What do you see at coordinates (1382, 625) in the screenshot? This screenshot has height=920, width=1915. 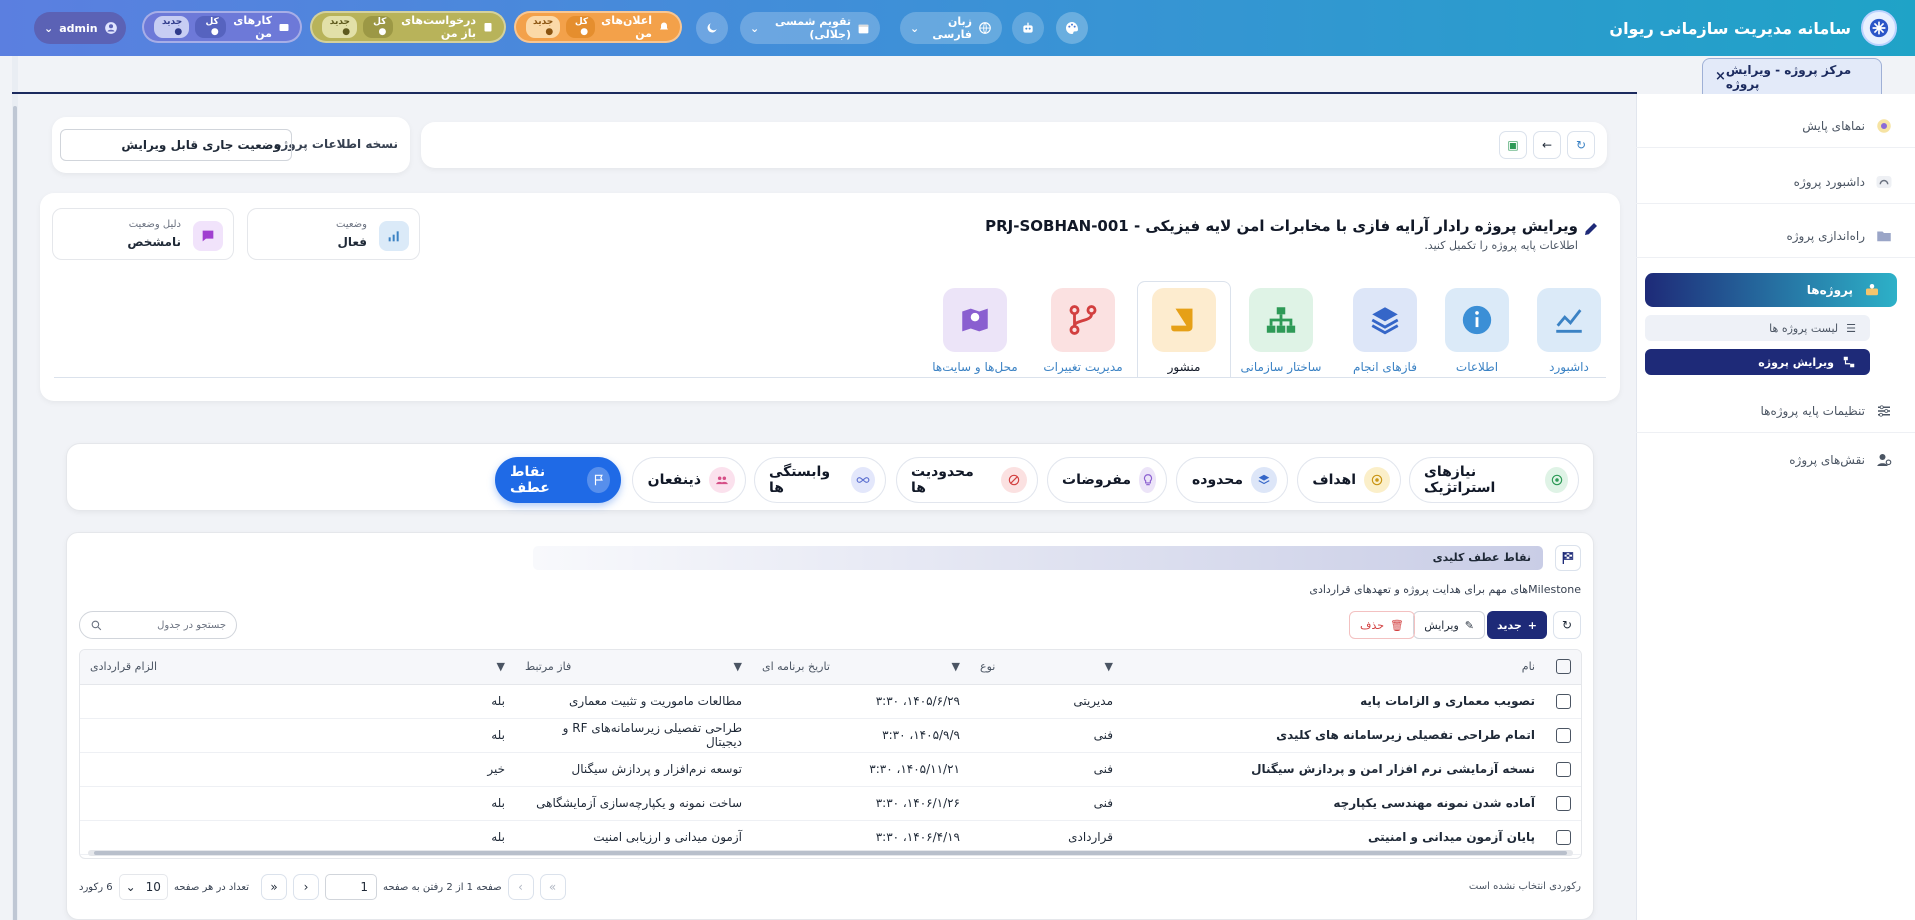 I see `delete-button: 🗑 حذف` at bounding box center [1382, 625].